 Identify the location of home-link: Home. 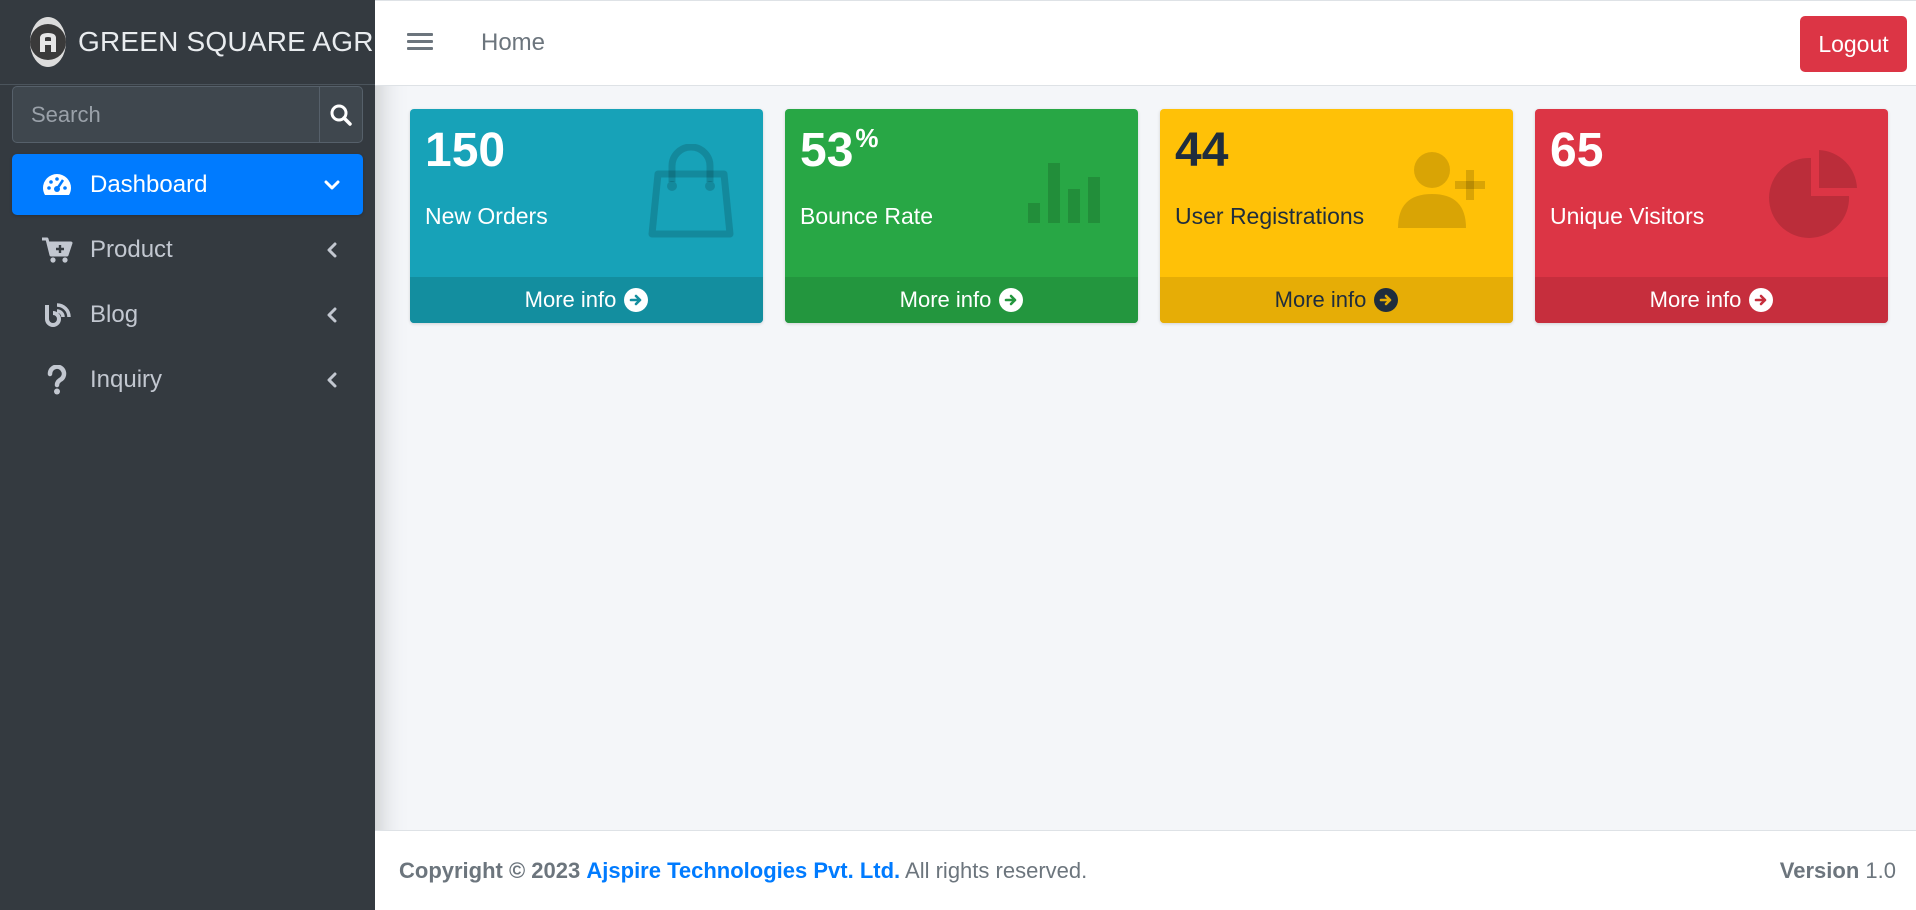
(513, 43).